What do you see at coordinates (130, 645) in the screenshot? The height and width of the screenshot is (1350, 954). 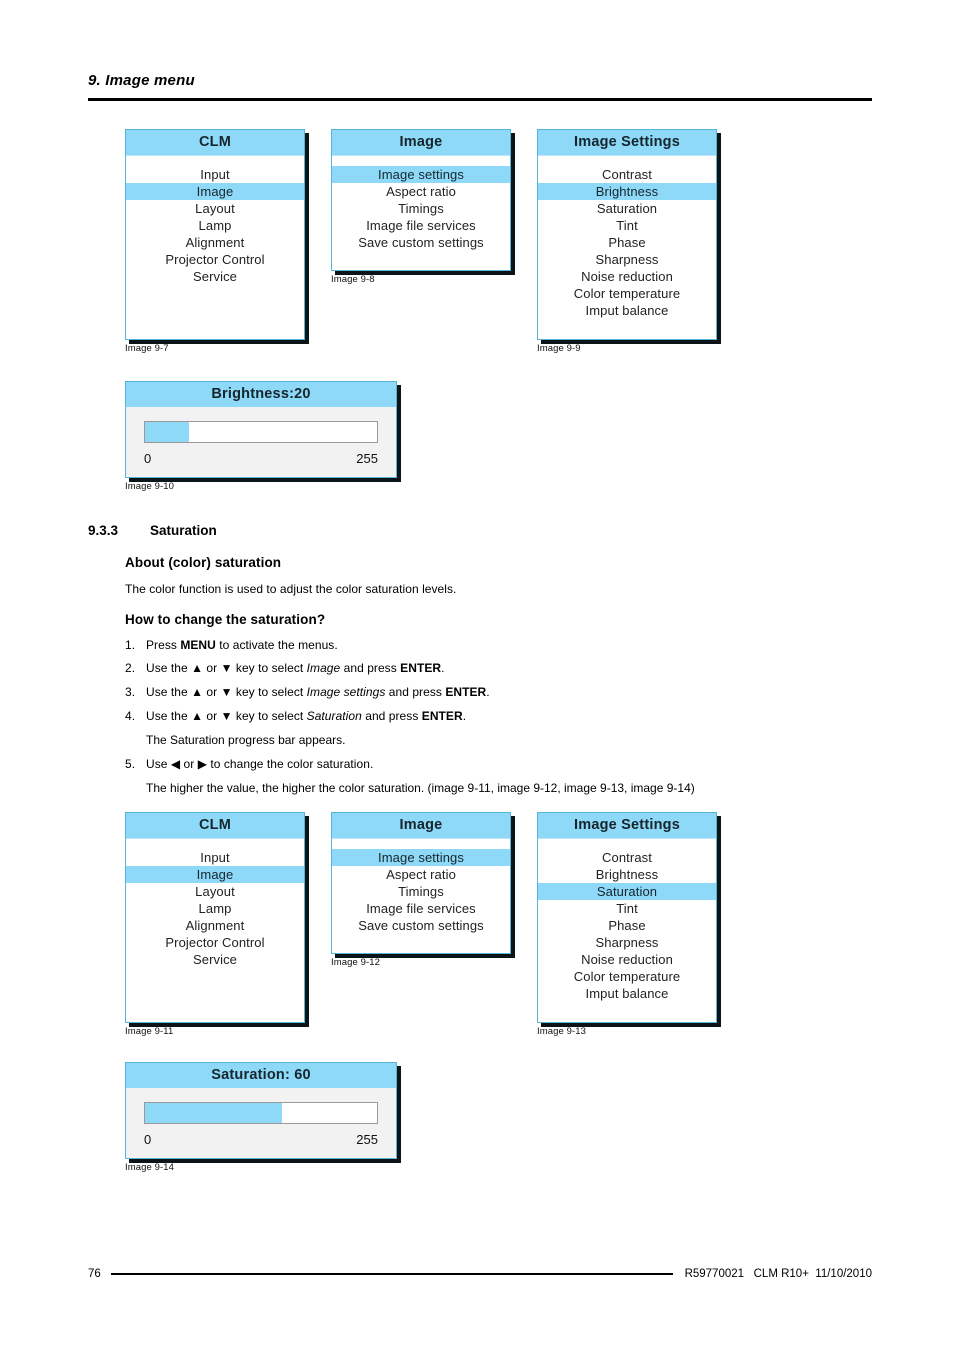 I see `step-number: 1.` at bounding box center [130, 645].